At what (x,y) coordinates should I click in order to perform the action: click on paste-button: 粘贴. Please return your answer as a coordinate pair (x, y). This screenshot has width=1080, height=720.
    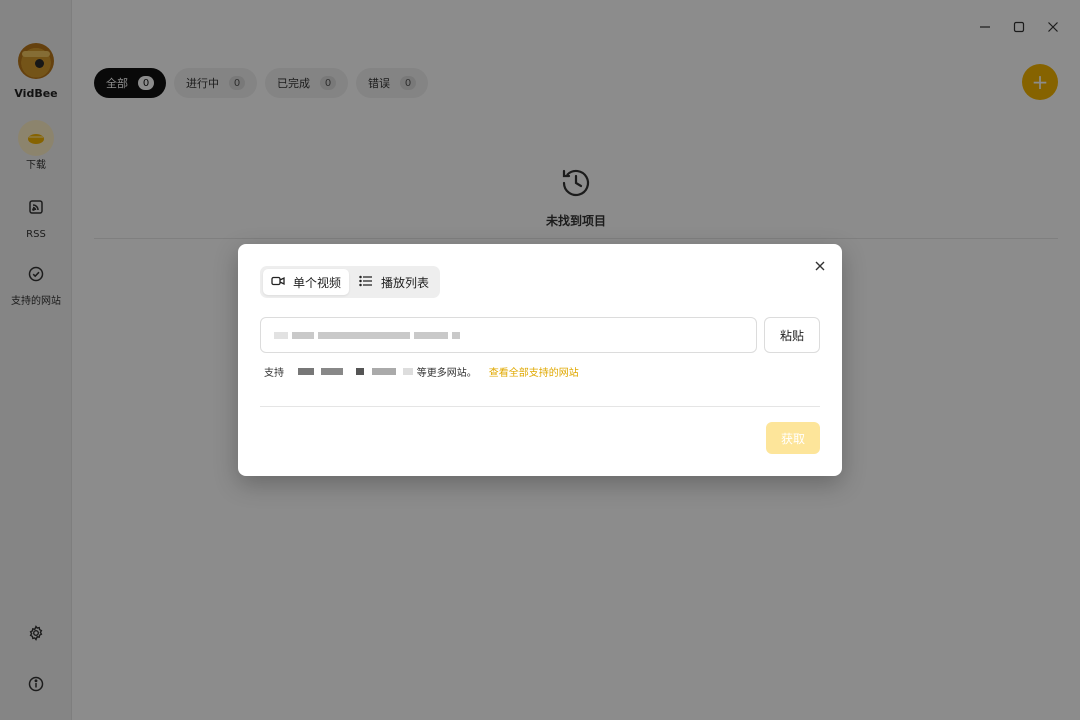
    Looking at the image, I should click on (792, 335).